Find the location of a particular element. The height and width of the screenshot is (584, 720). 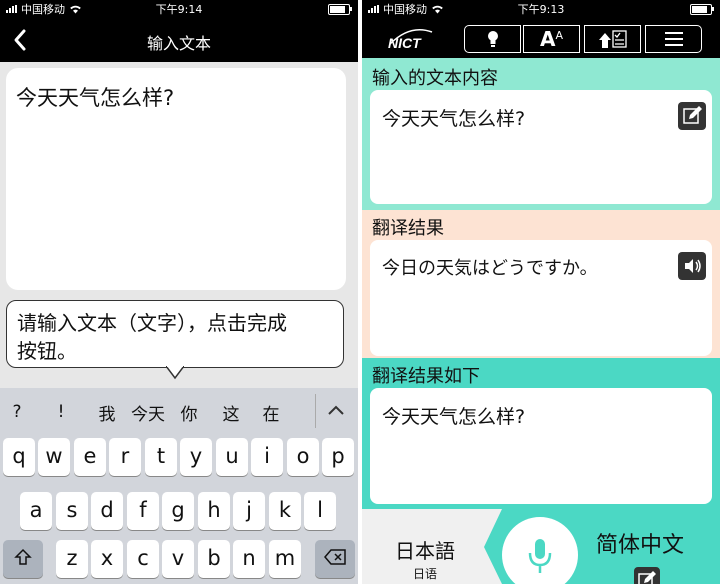

back-translation-section: 翻译结果如下 今天天气怎么样? is located at coordinates (541, 433).